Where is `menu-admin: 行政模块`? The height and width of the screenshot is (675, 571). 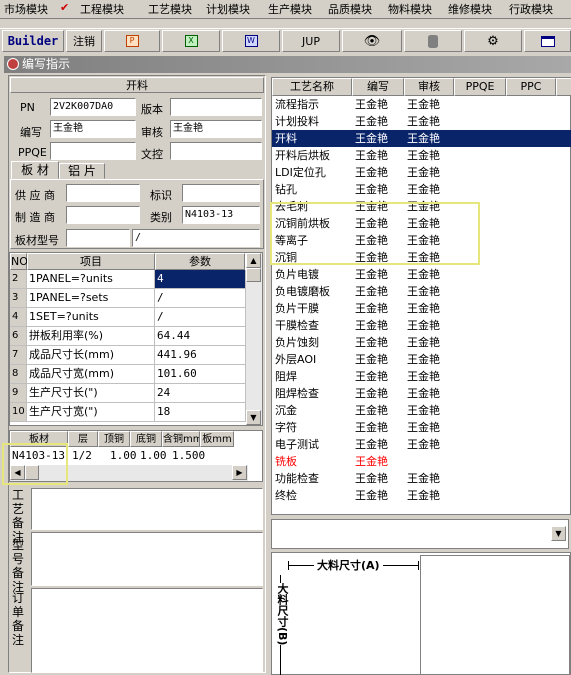
menu-admin: 行政模块 is located at coordinates (531, 9).